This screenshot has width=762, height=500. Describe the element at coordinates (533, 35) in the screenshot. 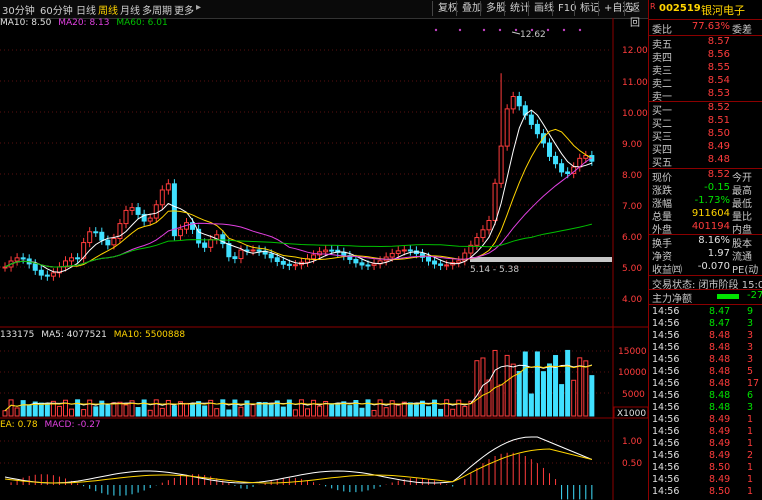

I see `high-price-label: 12.62` at that location.